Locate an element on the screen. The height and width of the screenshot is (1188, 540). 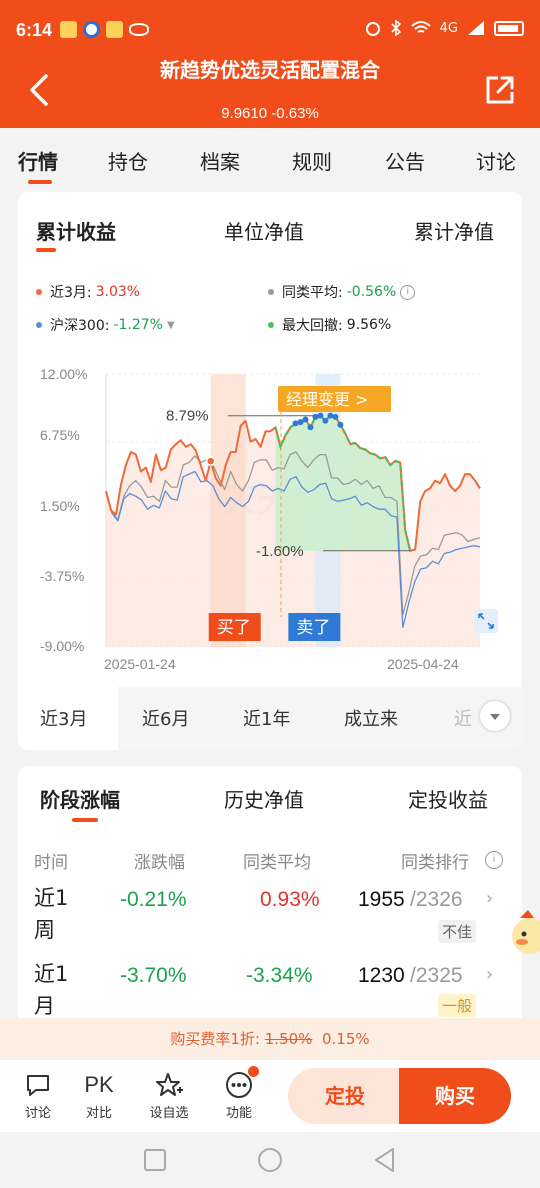
watchlist-button: 设自选 is located at coordinates (169, 1095).